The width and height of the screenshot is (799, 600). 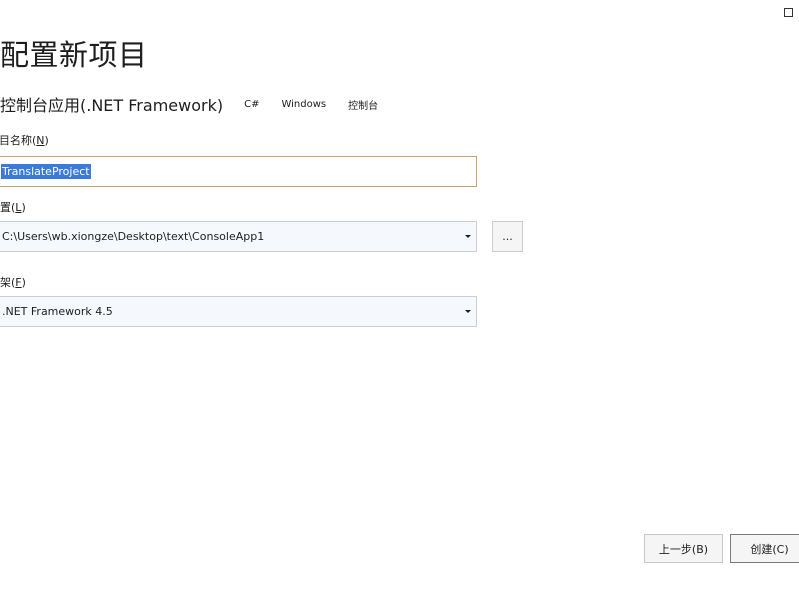 I want to click on framework-combobox: .NET Framework 4.5, so click(x=238, y=311).